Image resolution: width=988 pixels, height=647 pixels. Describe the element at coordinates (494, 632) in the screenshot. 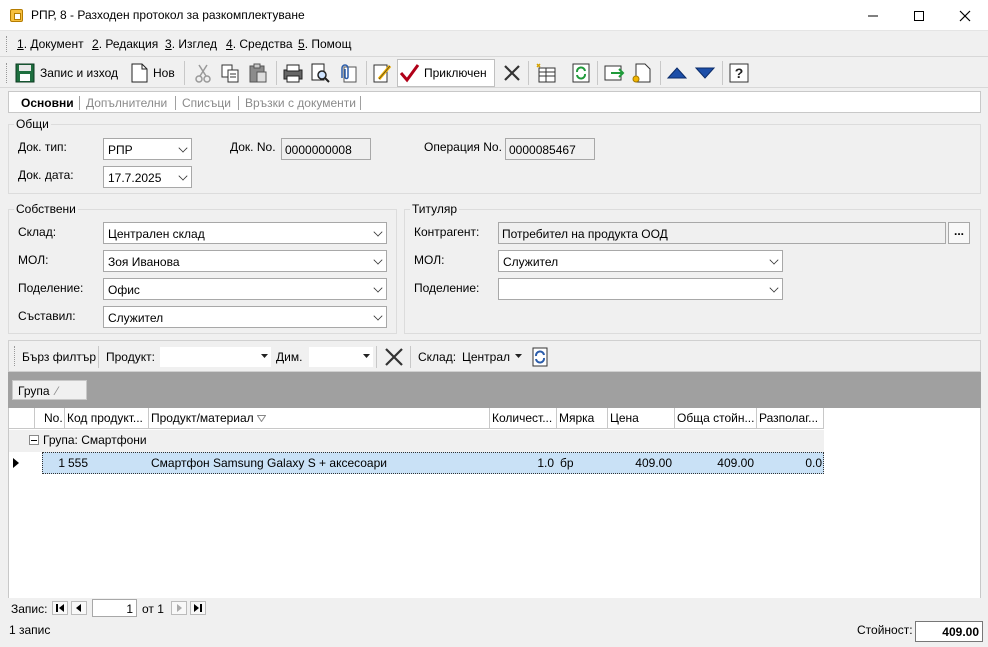

I see `status-bar: 1 запис Стойност: 409.00` at that location.